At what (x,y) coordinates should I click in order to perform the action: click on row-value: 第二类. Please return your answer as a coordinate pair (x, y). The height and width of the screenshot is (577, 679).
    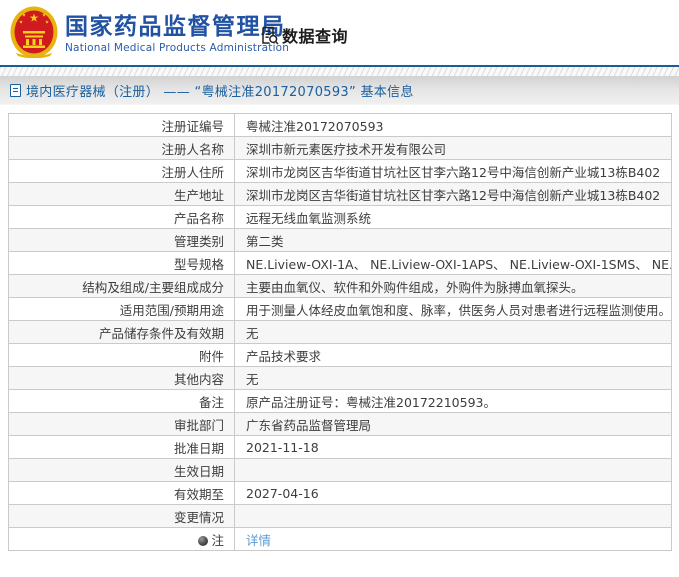
    Looking at the image, I should click on (453, 240).